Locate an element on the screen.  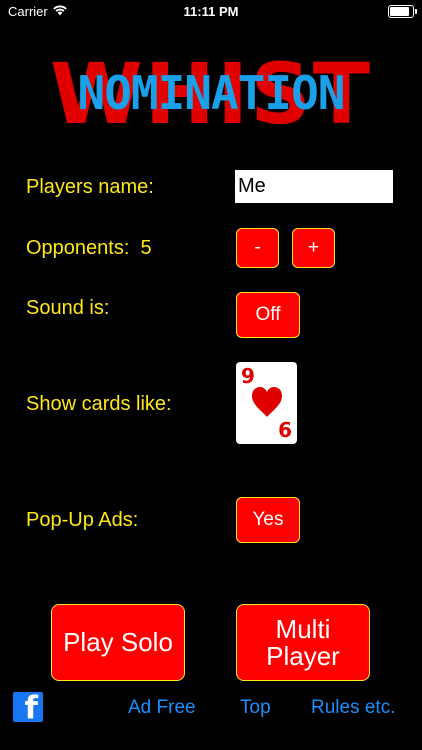
multi-player-button: Multi Player is located at coordinates (303, 642).